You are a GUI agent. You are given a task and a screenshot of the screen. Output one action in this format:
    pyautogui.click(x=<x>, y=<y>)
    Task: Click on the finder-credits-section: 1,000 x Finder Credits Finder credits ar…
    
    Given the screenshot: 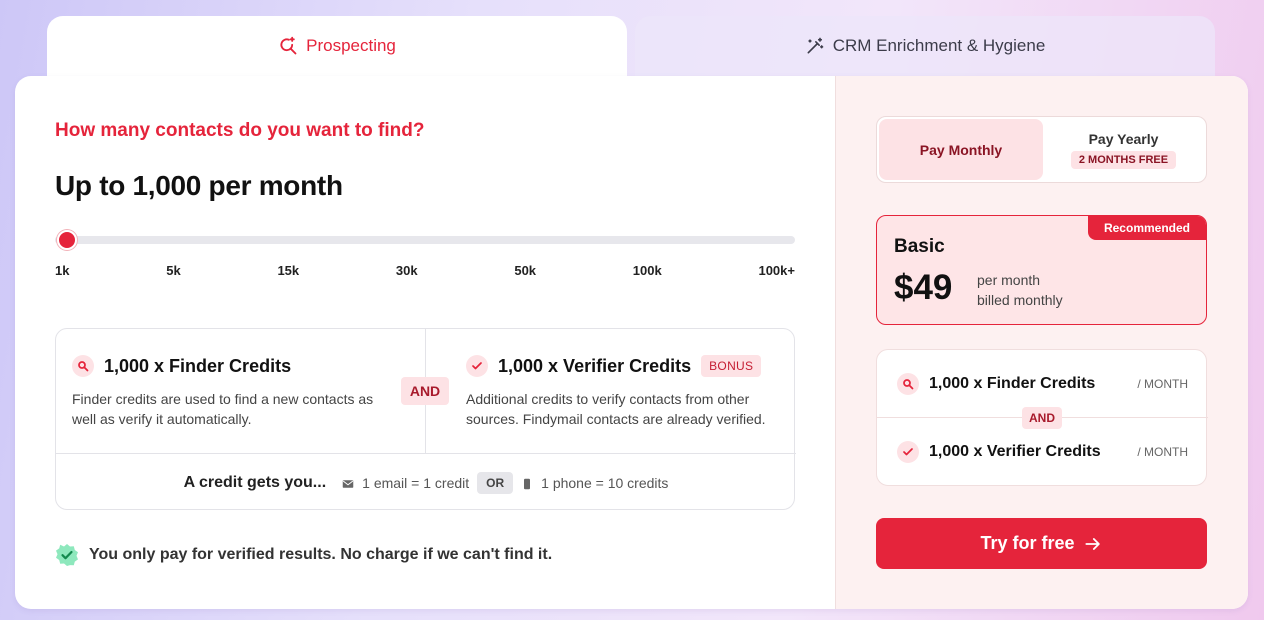 What is the action you would take?
    pyautogui.click(x=241, y=391)
    